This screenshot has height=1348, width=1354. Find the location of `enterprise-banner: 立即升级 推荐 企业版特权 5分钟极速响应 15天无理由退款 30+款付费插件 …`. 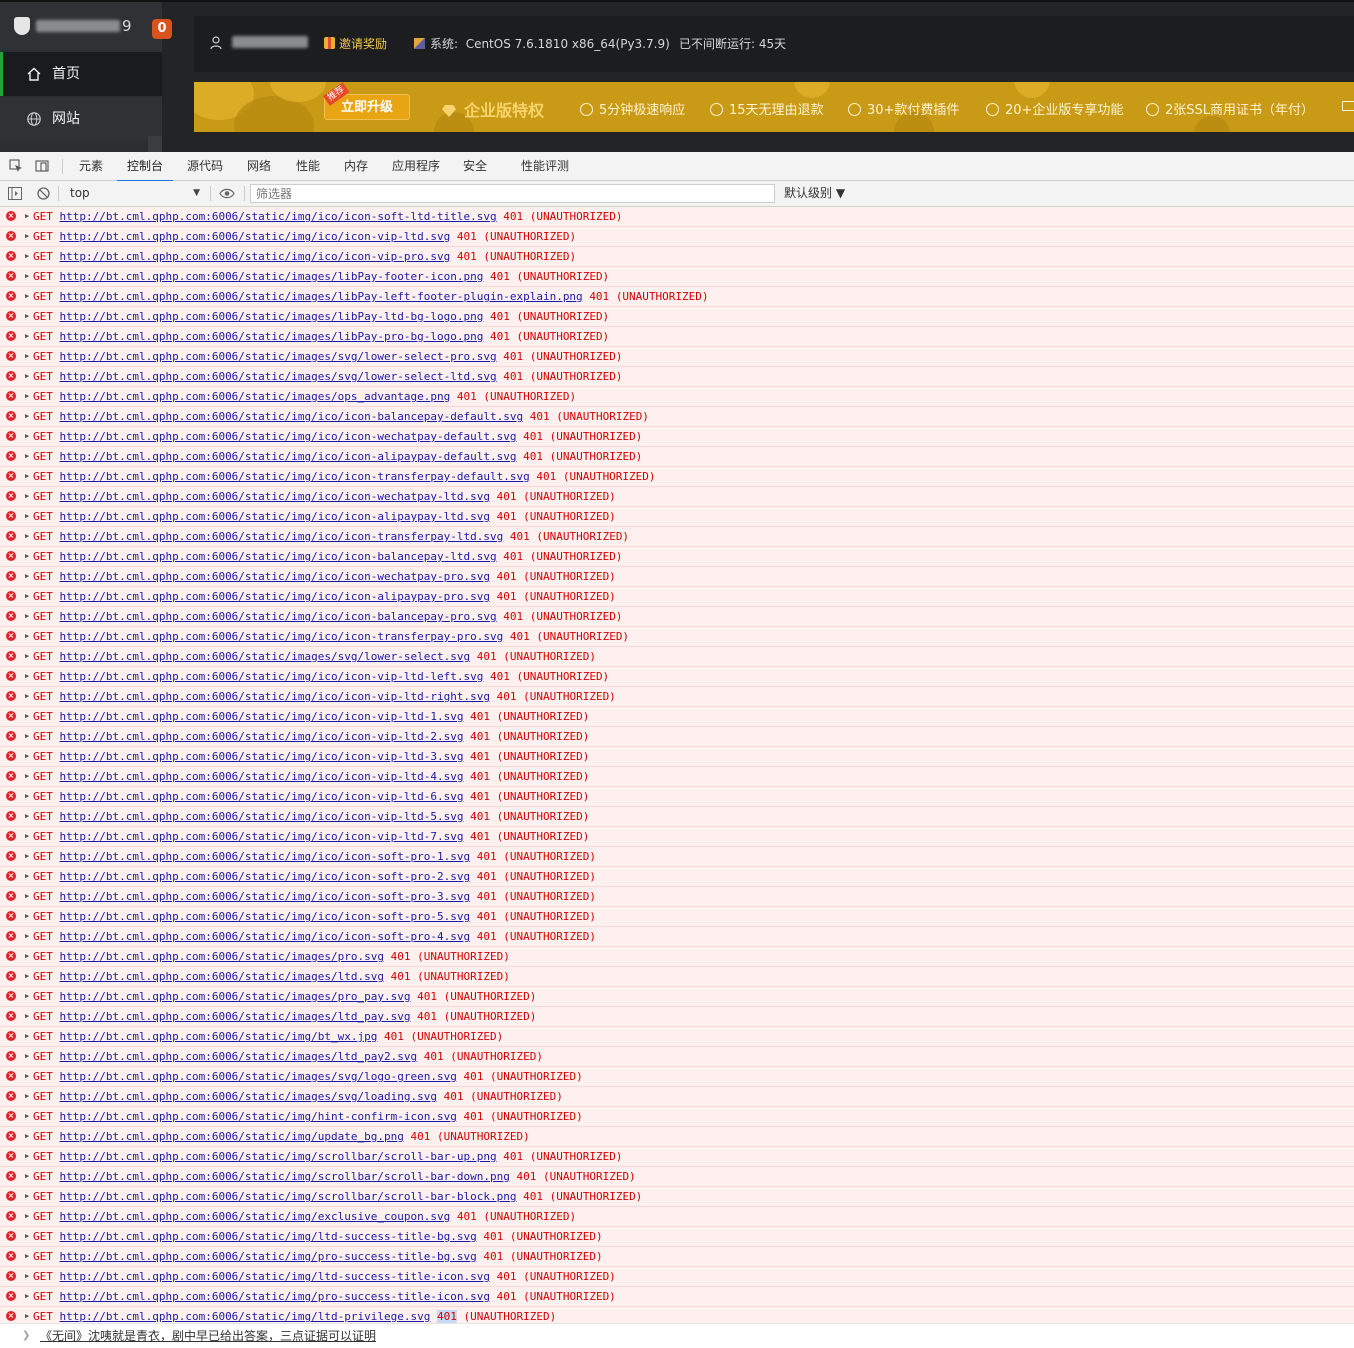

enterprise-banner: 立即升级 推荐 企业版特权 5分钟极速响应 15天无理由退款 30+款付费插件 … is located at coordinates (774, 107).